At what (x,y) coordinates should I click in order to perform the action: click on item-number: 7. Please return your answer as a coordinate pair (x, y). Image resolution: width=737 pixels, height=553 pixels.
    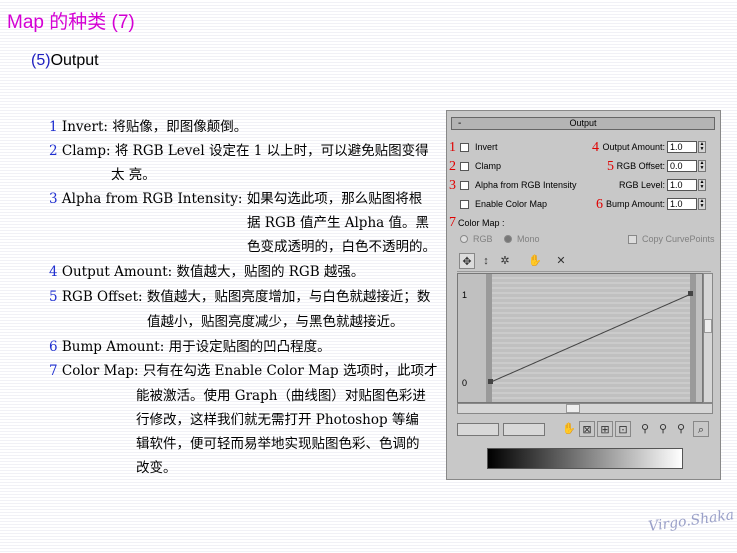
    Looking at the image, I should click on (53, 371).